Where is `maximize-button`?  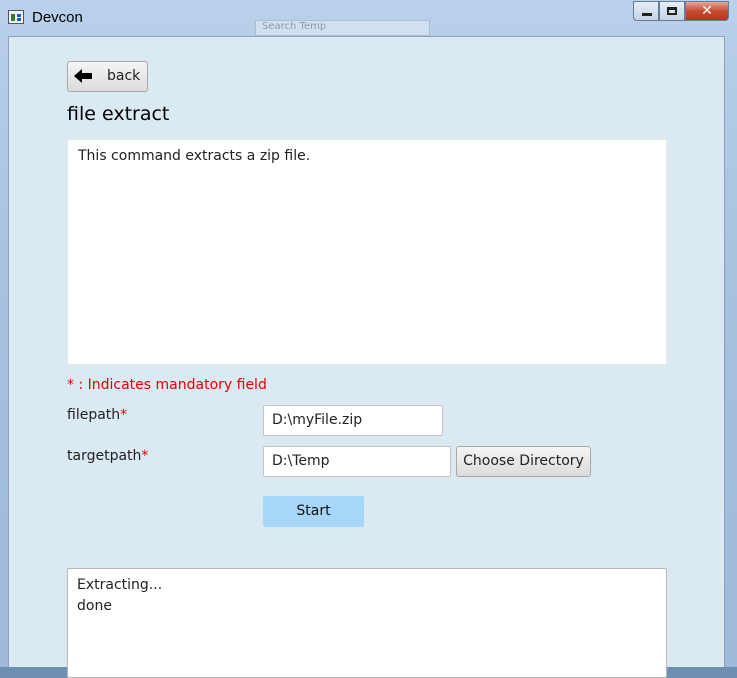 maximize-button is located at coordinates (672, 11).